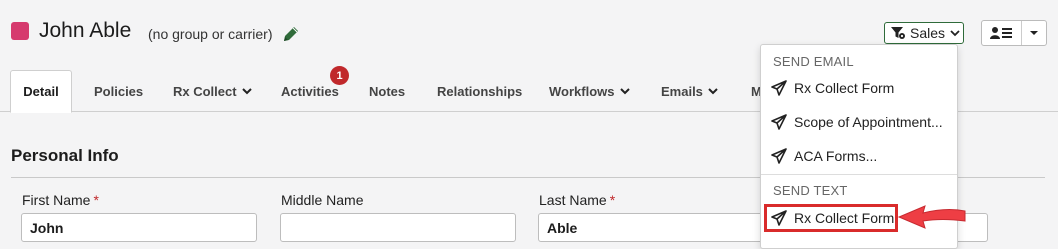  I want to click on user-list-button, so click(1002, 33).